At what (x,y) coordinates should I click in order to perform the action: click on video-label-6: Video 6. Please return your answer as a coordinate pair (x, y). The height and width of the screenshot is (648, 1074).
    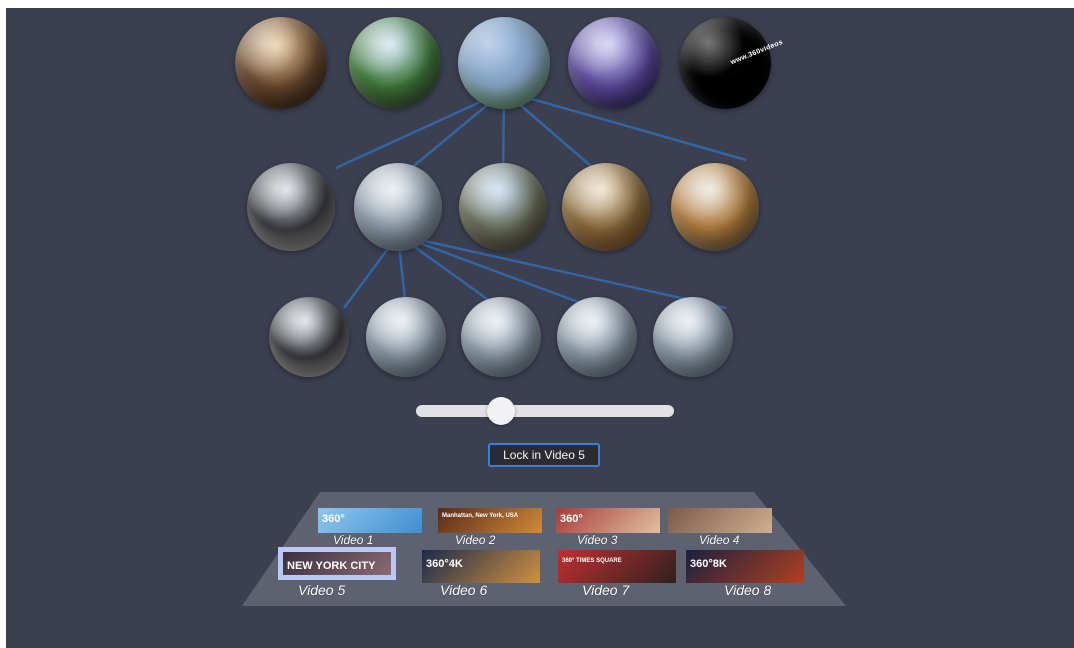
    Looking at the image, I should click on (464, 590).